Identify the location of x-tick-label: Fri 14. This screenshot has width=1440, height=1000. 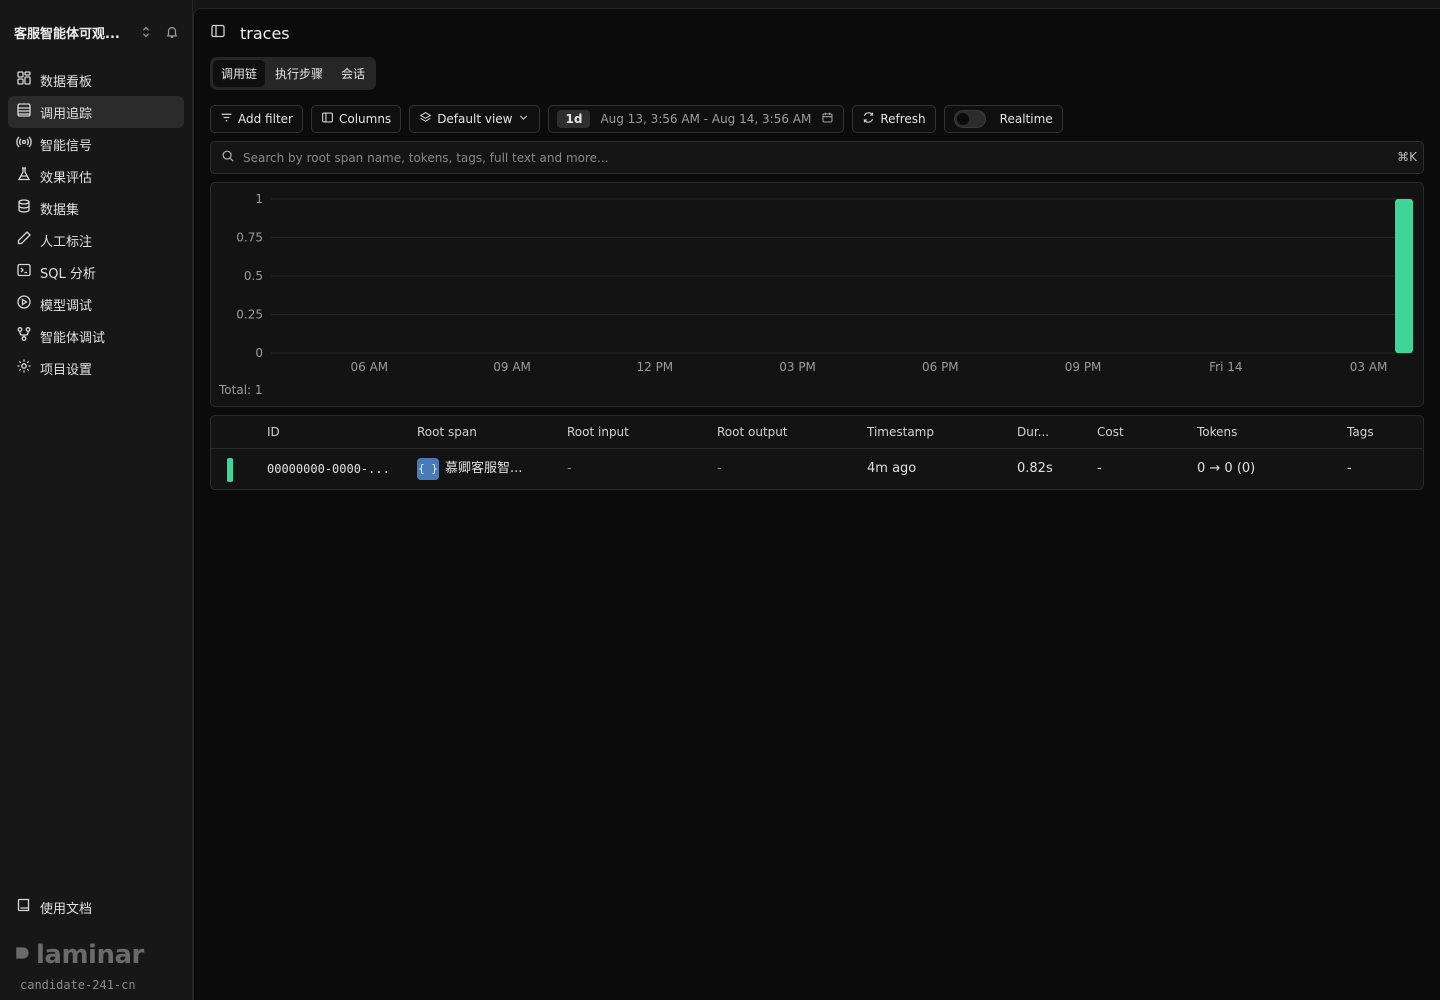
(1225, 367).